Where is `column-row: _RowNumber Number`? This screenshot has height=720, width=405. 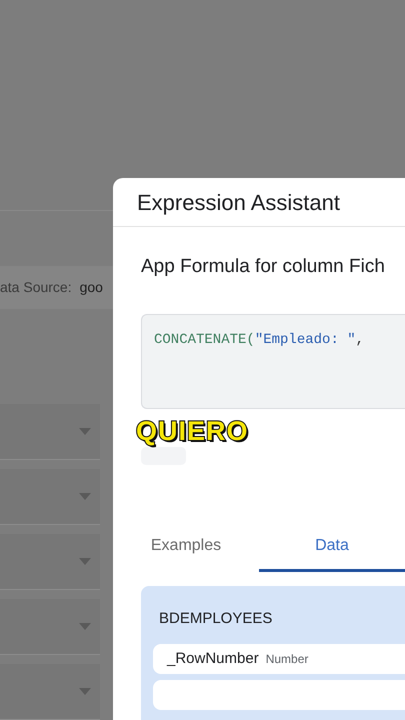 column-row: _RowNumber Number is located at coordinates (279, 659).